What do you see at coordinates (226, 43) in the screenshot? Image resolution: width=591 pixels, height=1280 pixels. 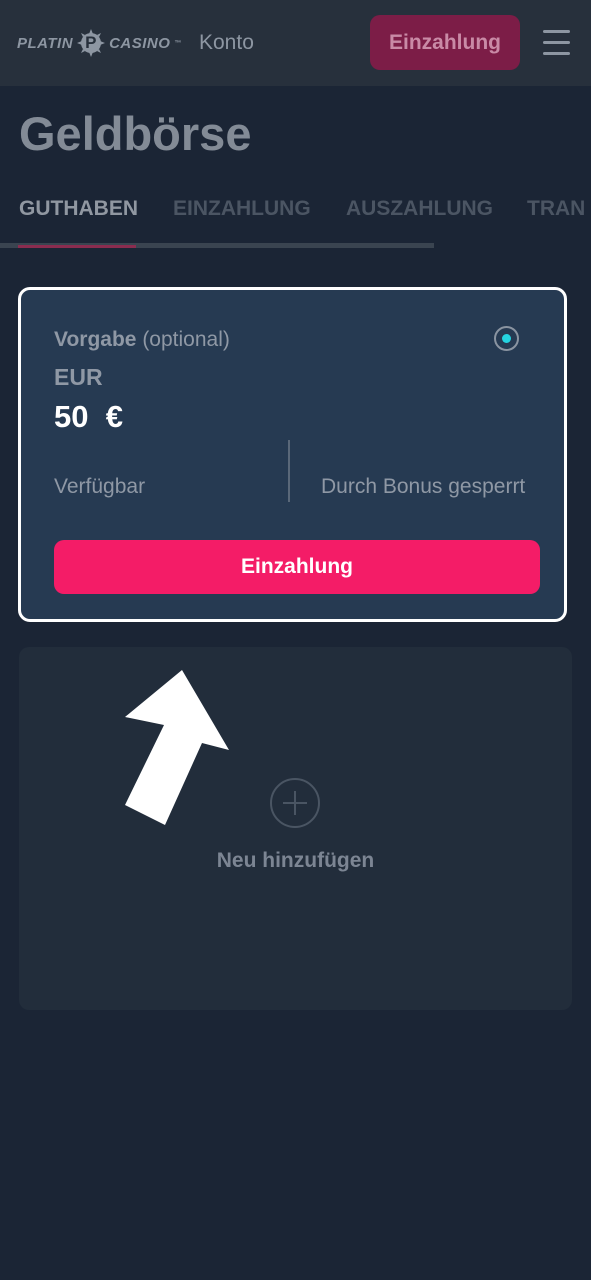 I see `account-link: Konto` at bounding box center [226, 43].